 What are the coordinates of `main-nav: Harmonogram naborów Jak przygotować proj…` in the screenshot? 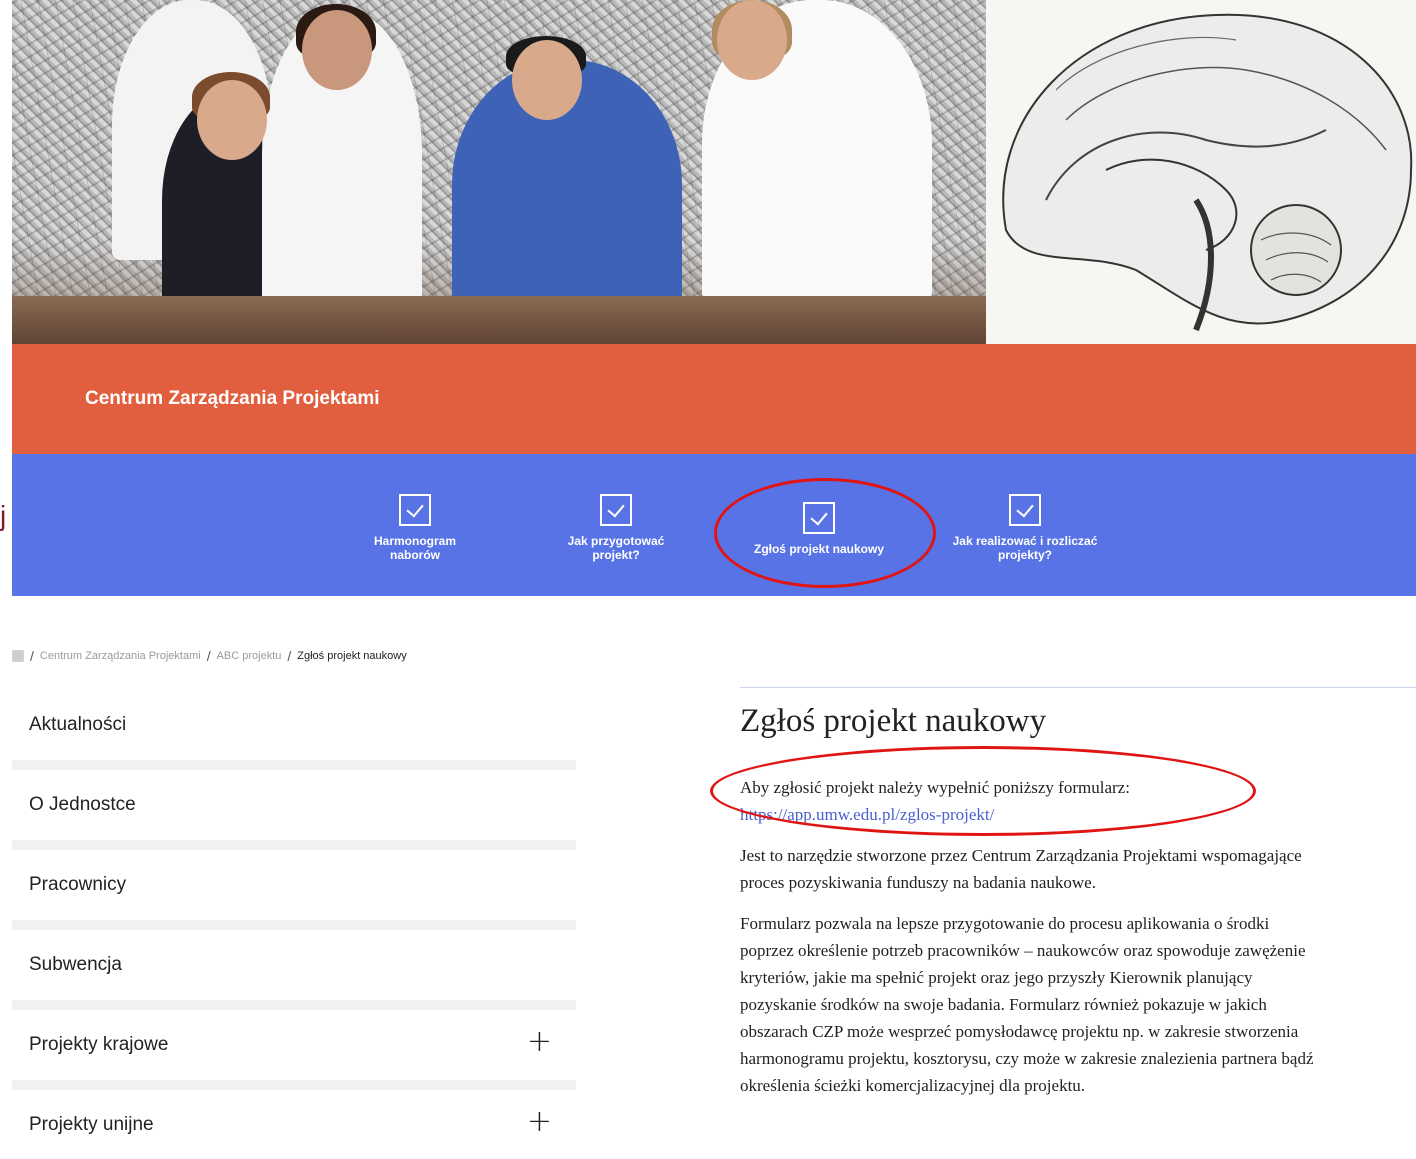 It's located at (714, 525).